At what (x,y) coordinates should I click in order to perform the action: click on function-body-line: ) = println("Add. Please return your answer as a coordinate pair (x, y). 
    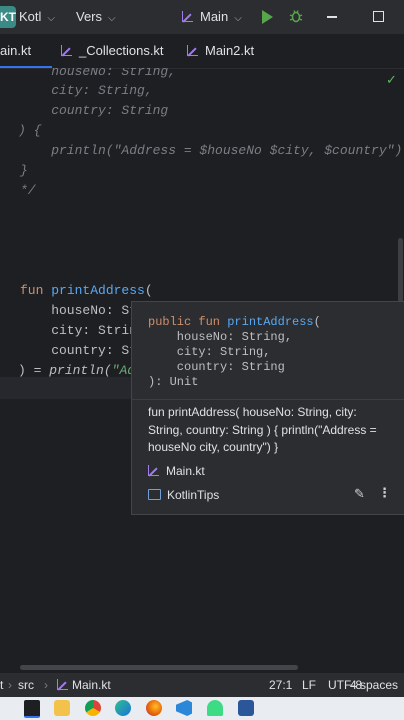
    Looking at the image, I should click on (80, 371).